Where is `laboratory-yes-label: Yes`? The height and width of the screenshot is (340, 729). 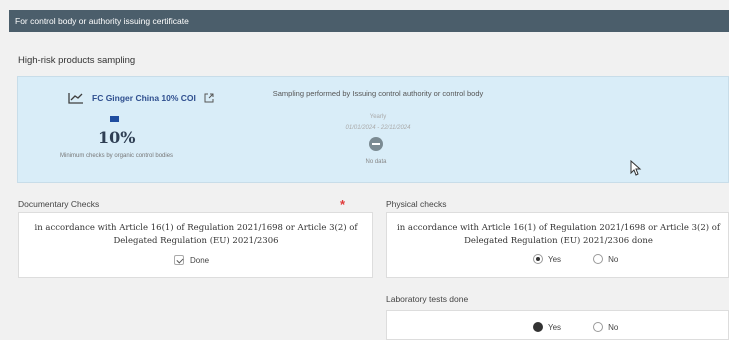
laboratory-yes-label: Yes is located at coordinates (555, 327).